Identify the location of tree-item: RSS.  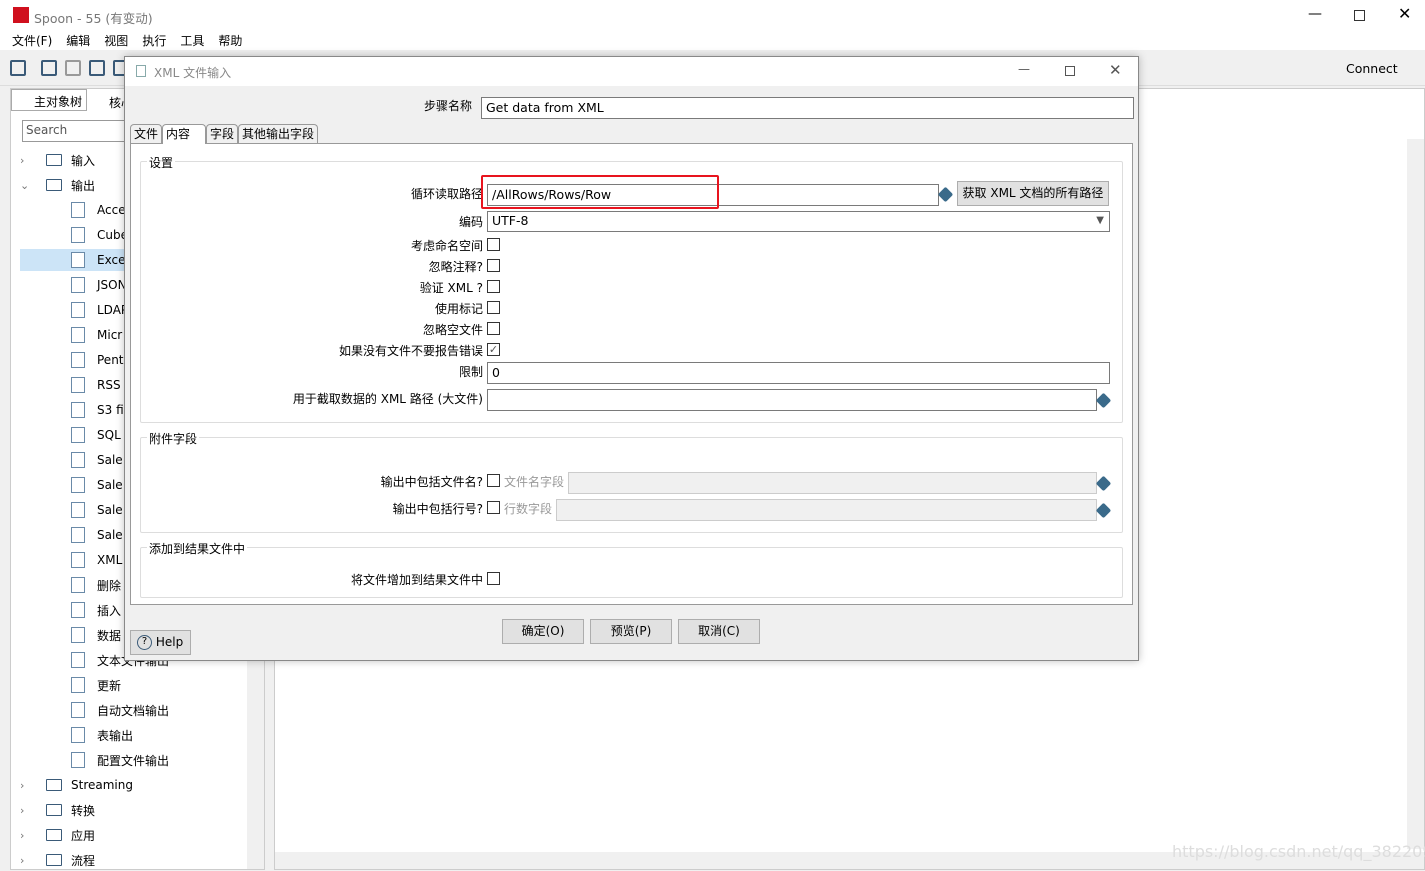
(70, 385).